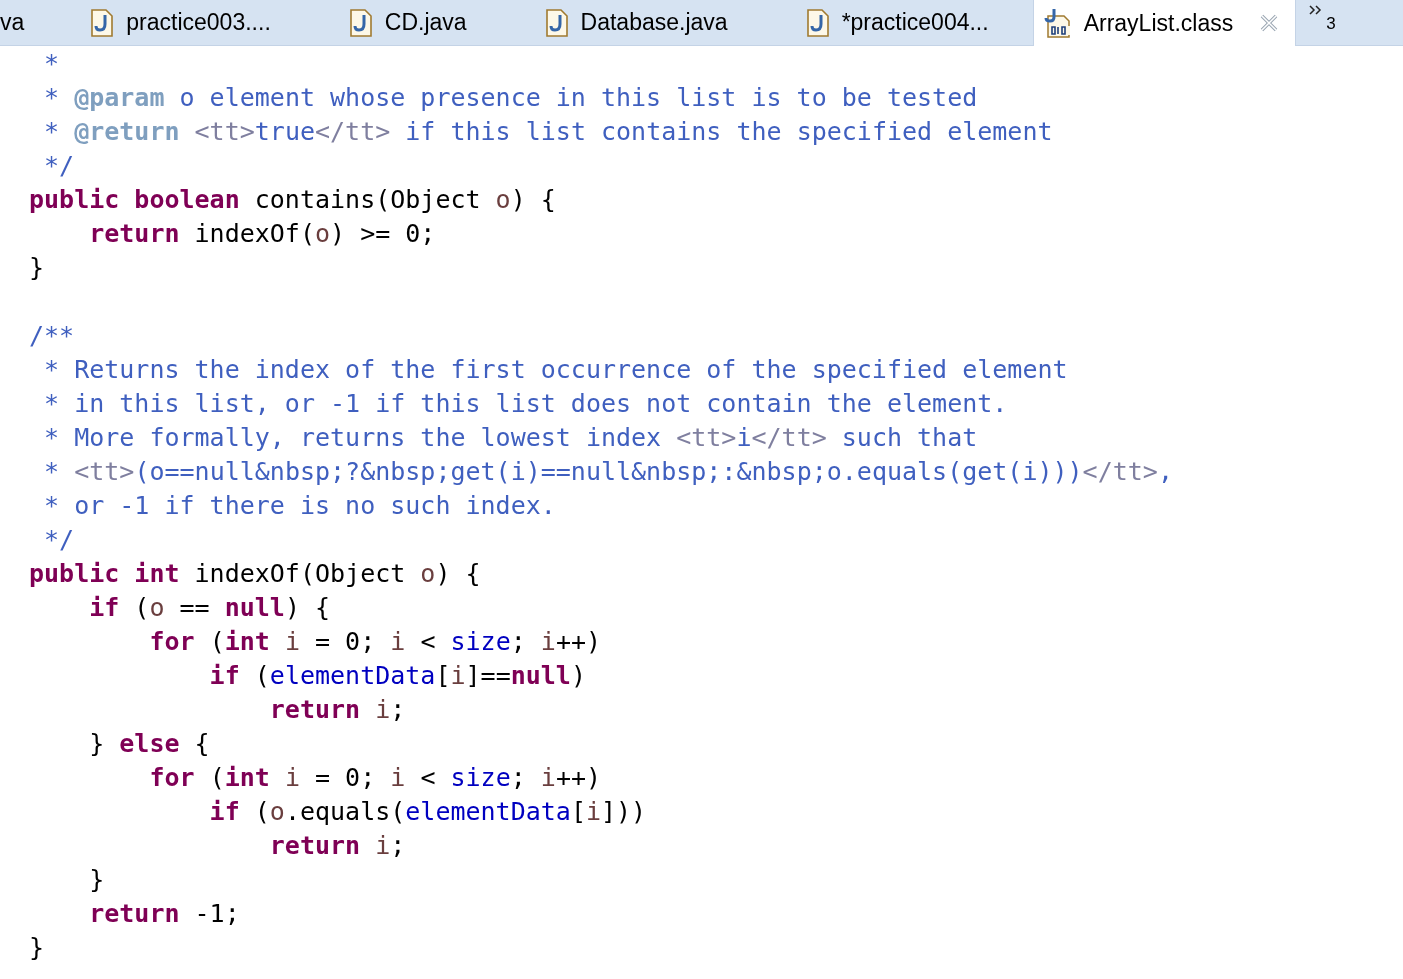  I want to click on code-line: * in this list, or -1 if this list does not contain the element., so click(525, 404).